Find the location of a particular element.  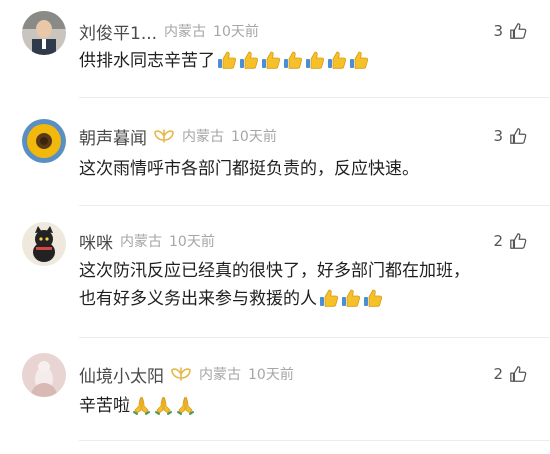

username: 仙境小太阳 is located at coordinates (121, 374).